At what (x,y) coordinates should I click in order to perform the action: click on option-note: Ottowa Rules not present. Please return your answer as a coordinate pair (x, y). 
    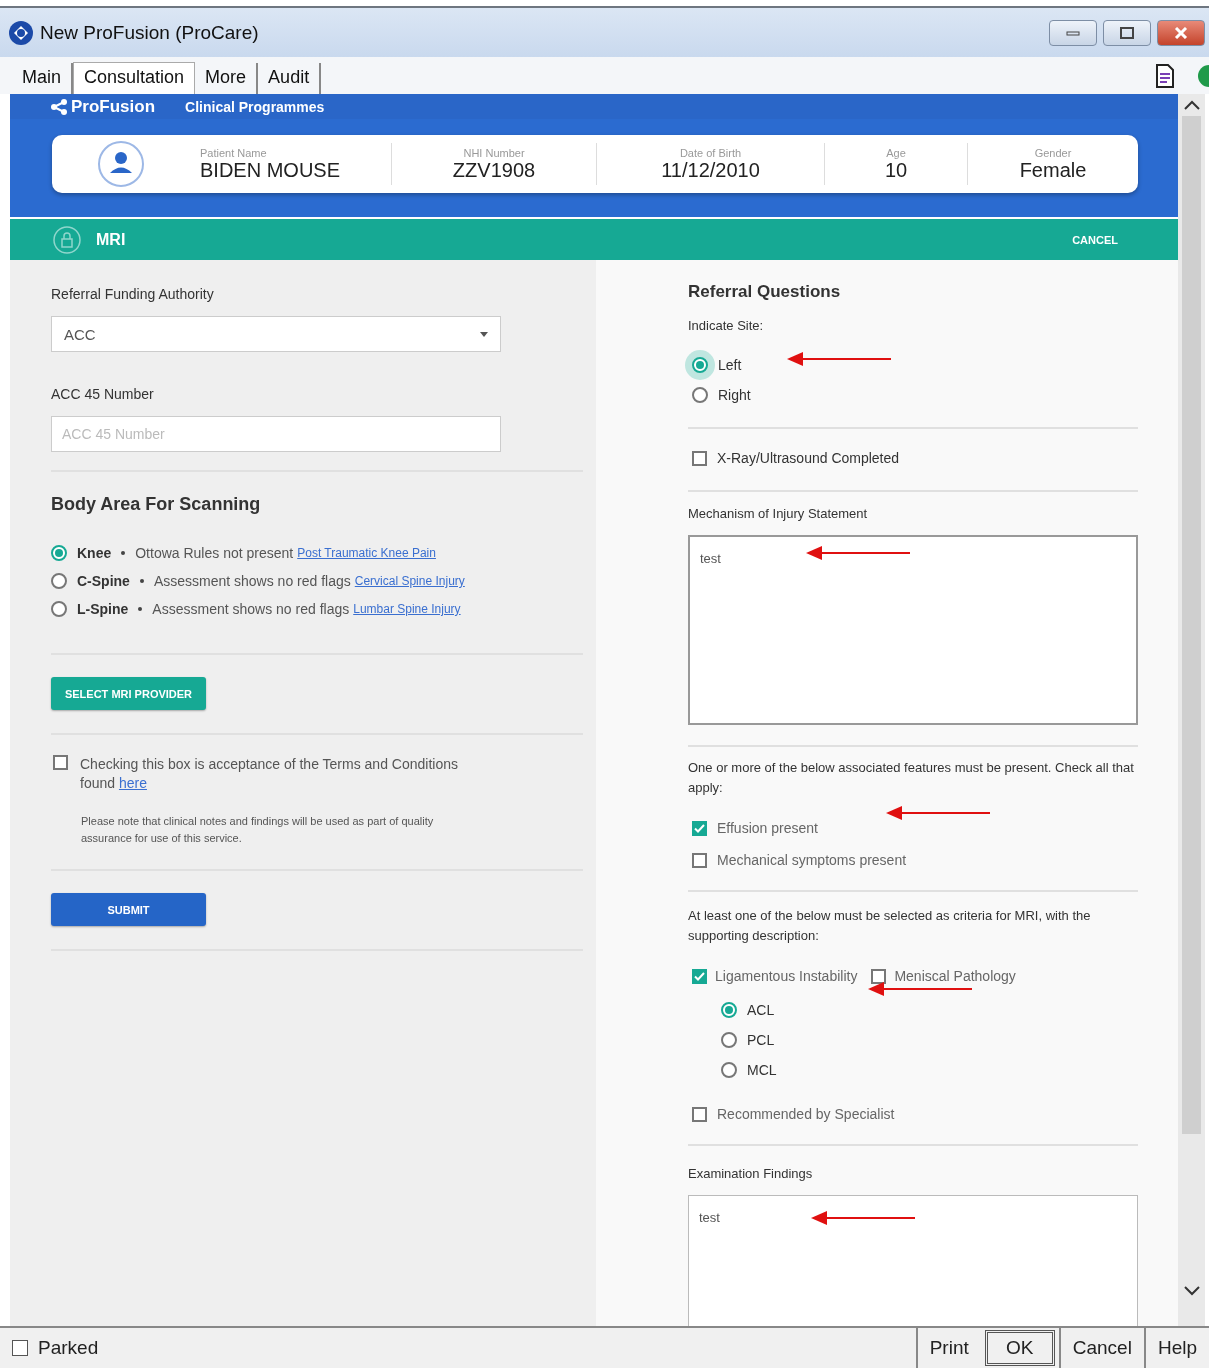
    Looking at the image, I should click on (214, 553).